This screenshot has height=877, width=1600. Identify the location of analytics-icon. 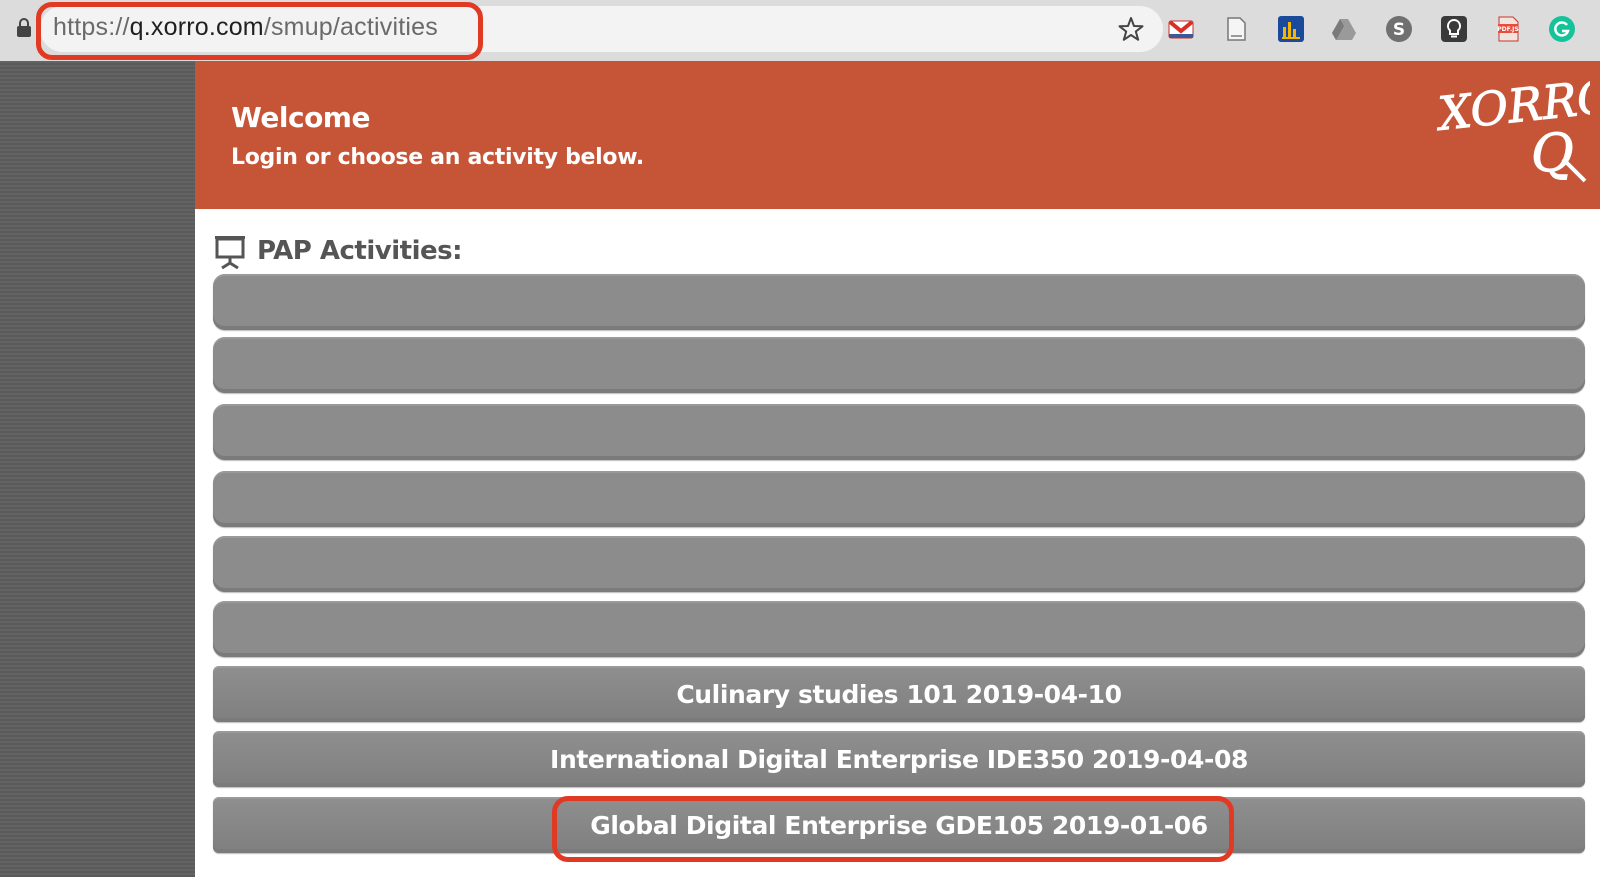
(1291, 29).